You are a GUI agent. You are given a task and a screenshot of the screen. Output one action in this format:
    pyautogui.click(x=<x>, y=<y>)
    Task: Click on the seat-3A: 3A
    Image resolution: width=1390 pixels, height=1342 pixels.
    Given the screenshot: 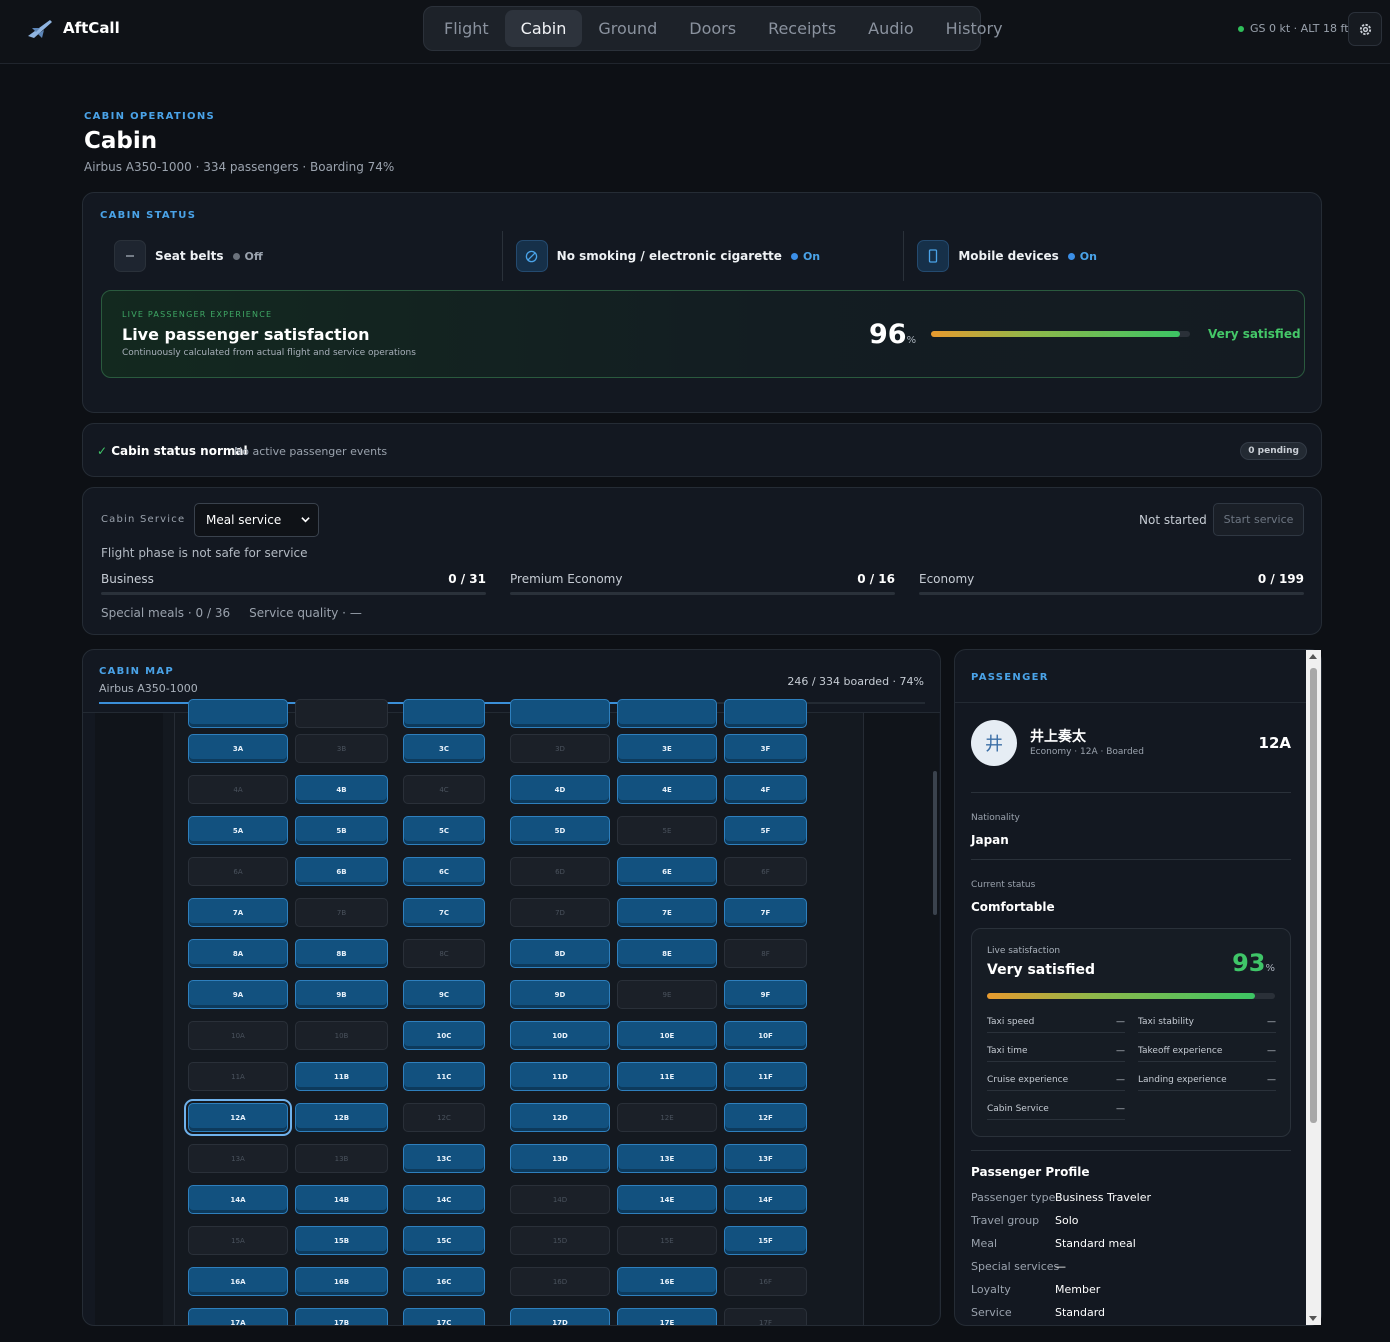 What is the action you would take?
    pyautogui.click(x=238, y=748)
    